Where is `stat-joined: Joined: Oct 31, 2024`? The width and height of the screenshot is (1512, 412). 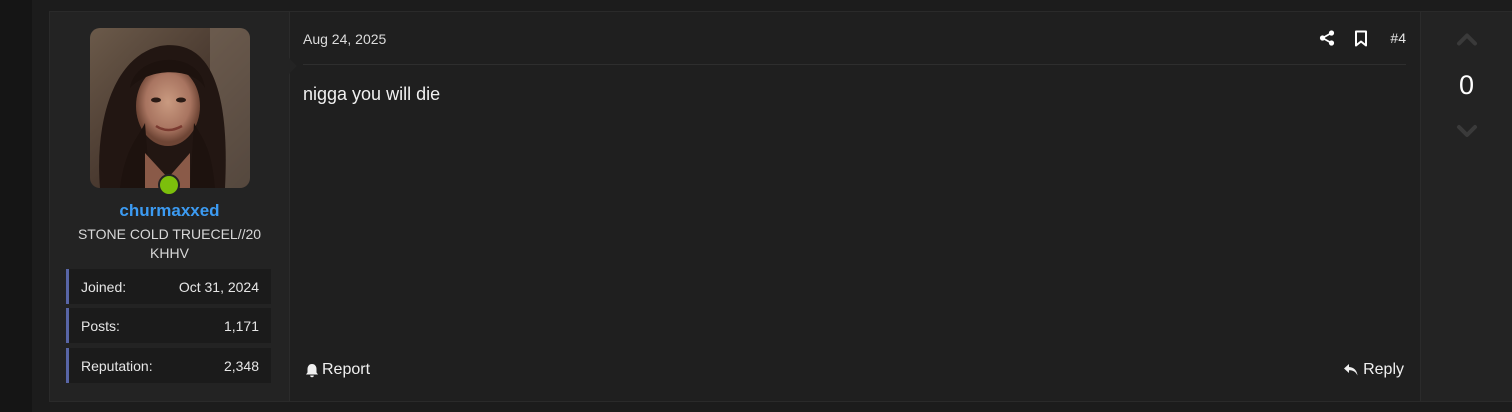 stat-joined: Joined: Oct 31, 2024 is located at coordinates (168, 286).